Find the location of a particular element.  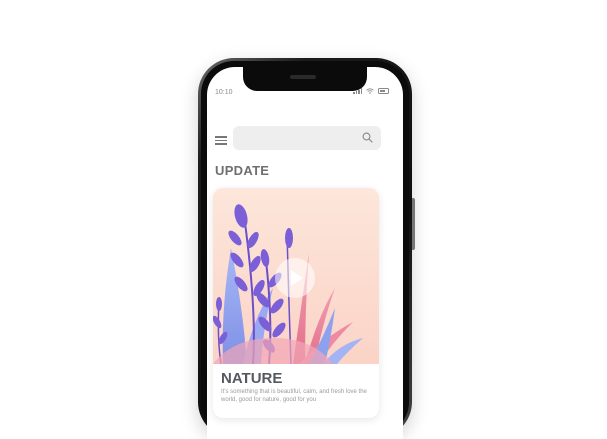

search-input is located at coordinates (307, 138).